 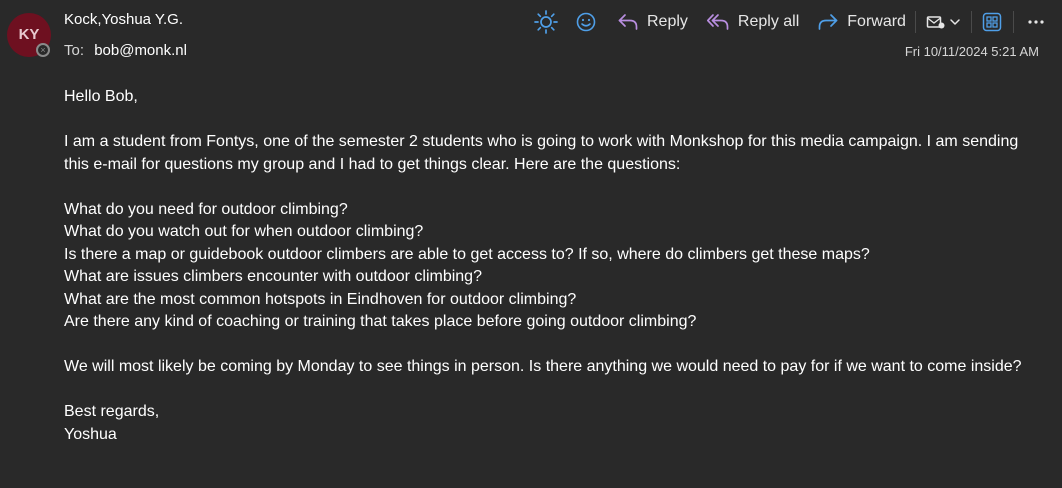 What do you see at coordinates (43, 50) in the screenshot?
I see `offline-status-icon: ×` at bounding box center [43, 50].